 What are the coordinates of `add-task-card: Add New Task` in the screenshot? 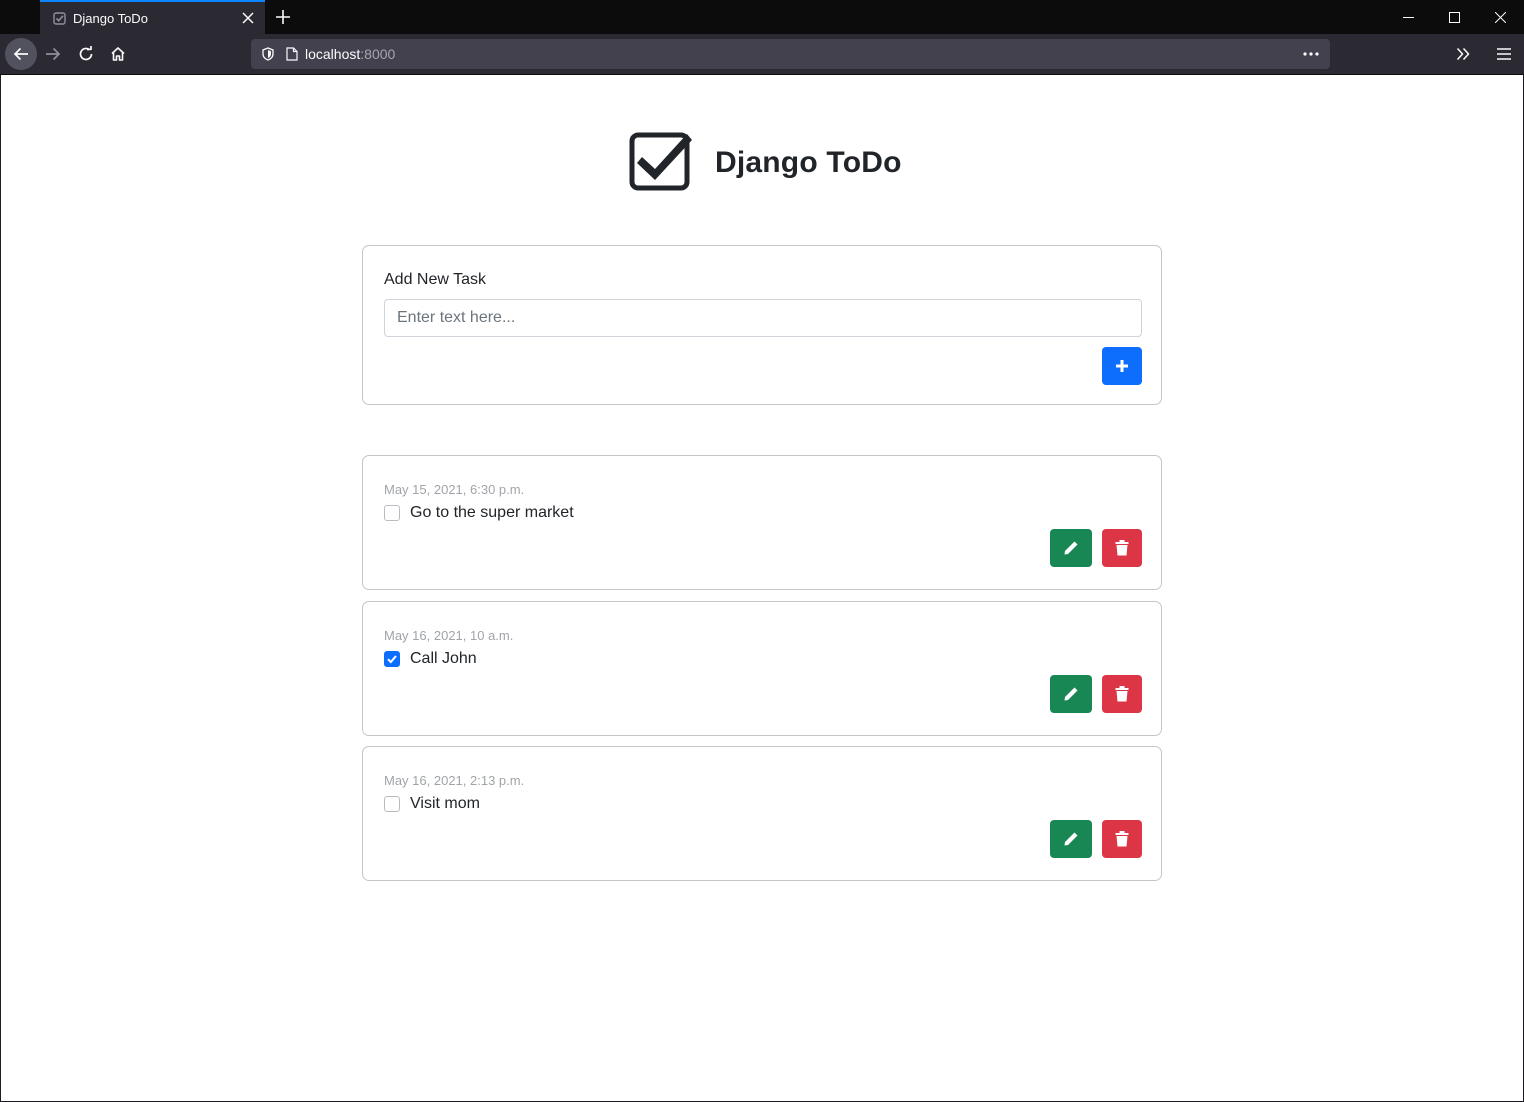 It's located at (762, 325).